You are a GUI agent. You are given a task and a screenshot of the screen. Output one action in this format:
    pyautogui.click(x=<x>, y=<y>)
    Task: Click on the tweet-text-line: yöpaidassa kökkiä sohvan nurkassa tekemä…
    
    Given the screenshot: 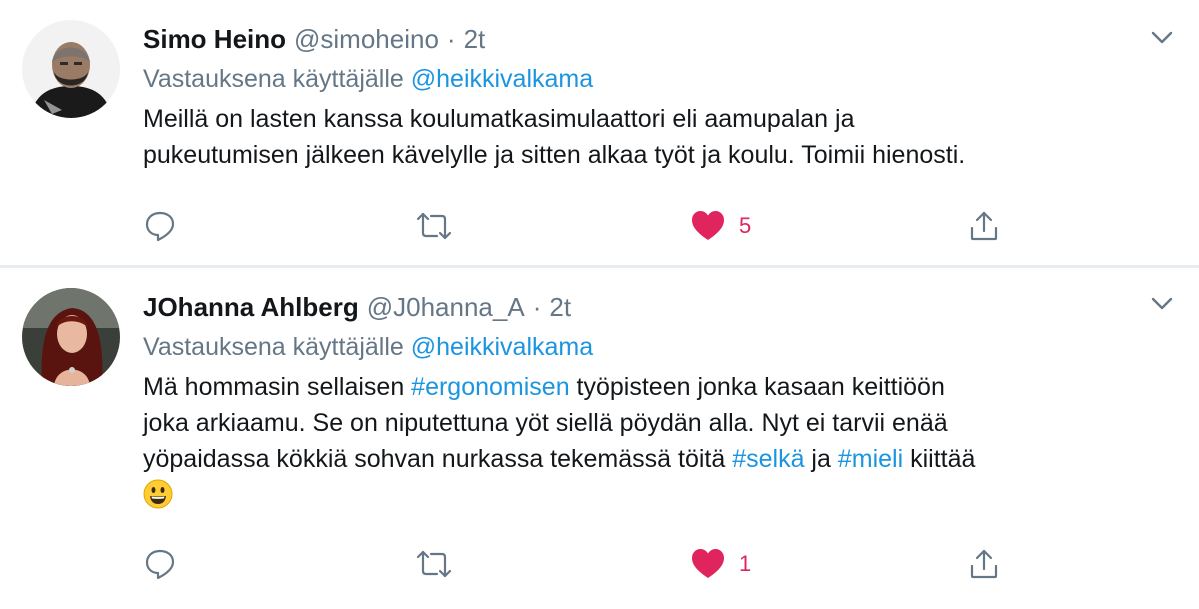 What is the action you would take?
    pyautogui.click(x=648, y=459)
    